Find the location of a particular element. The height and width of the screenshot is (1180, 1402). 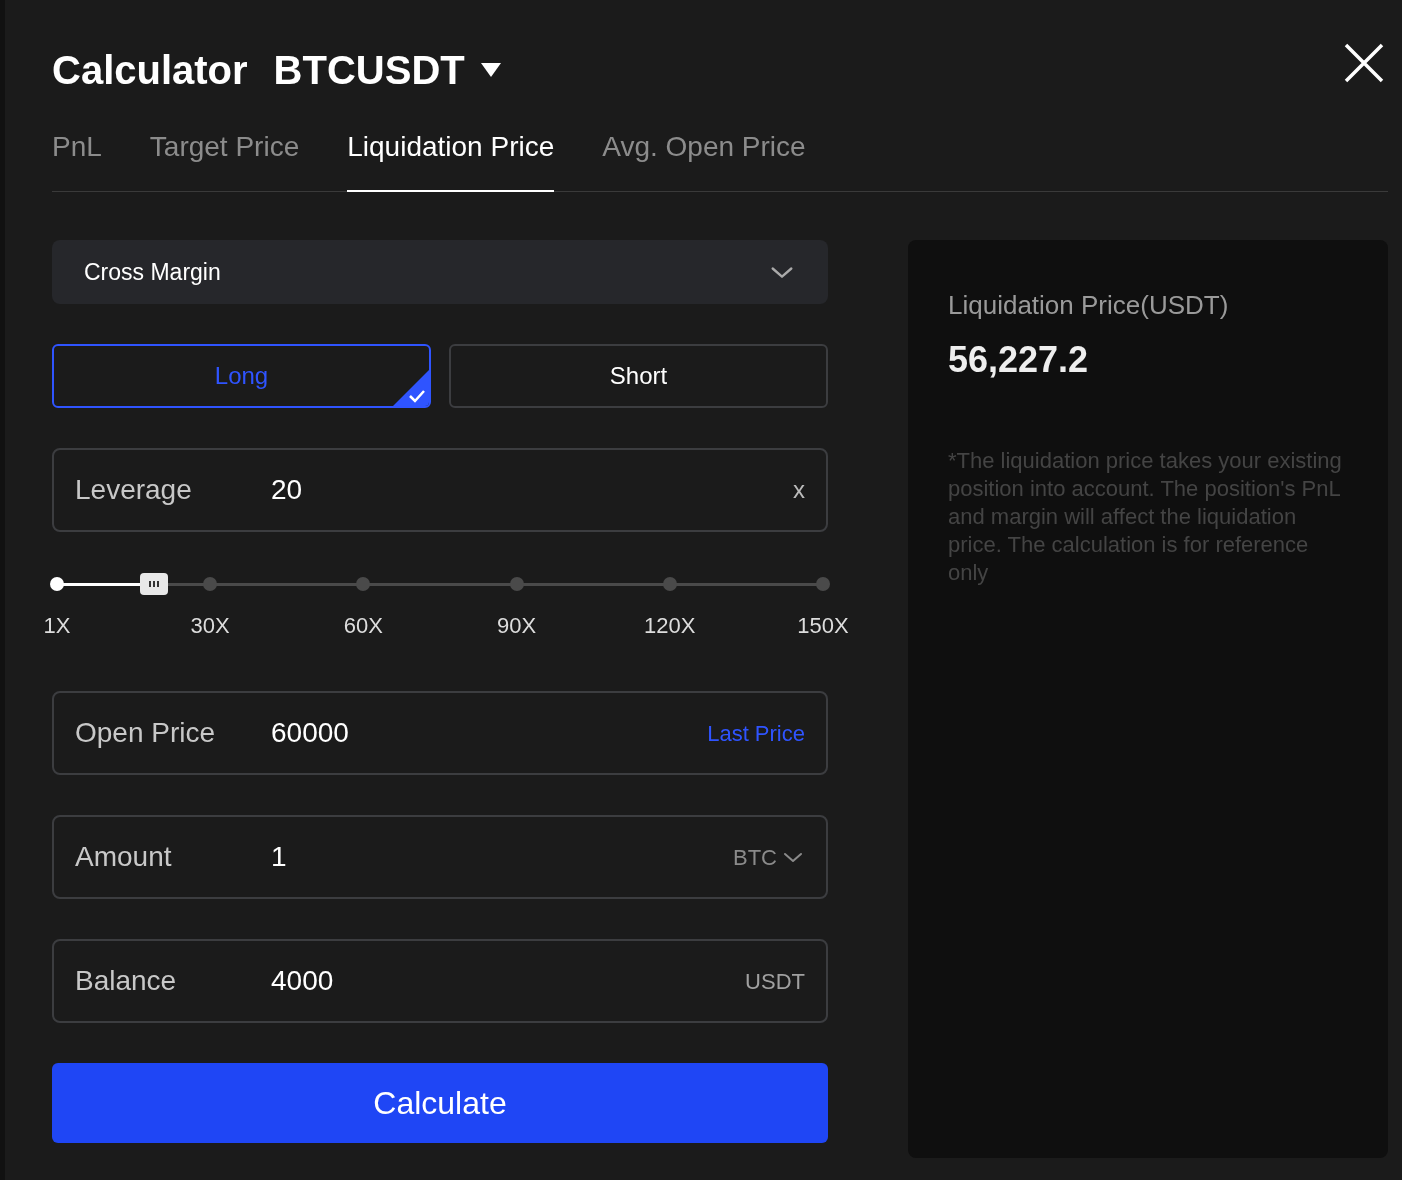

field-value: 4000 is located at coordinates (303, 981).